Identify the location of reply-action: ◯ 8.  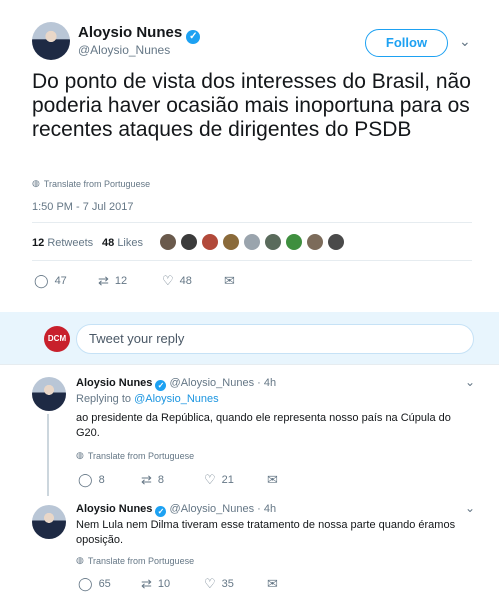
(91, 479).